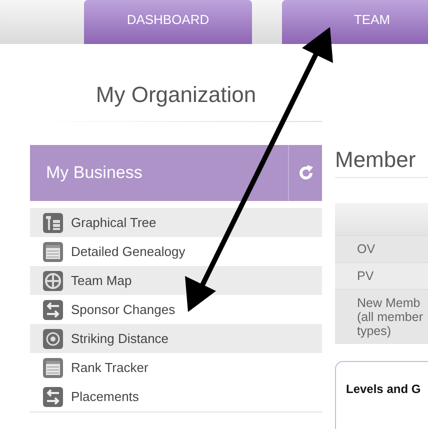 The width and height of the screenshot is (428, 429). Describe the element at coordinates (176, 280) in the screenshot. I see `menu-item: Team Map` at that location.